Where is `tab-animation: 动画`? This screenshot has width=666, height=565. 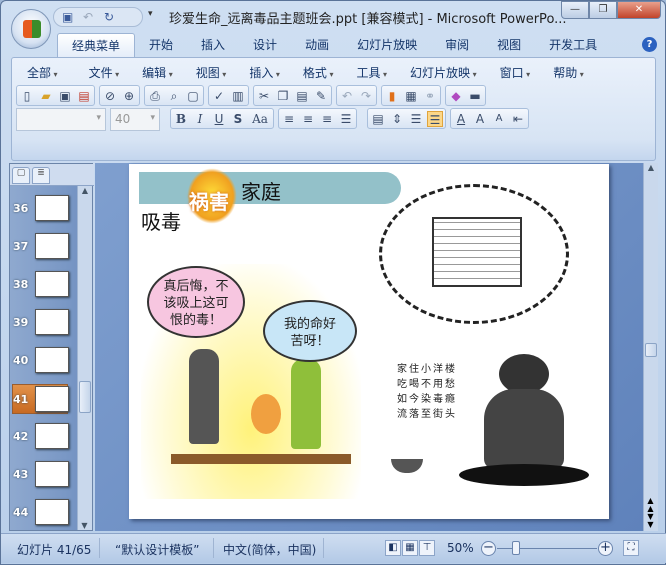 tab-animation: 动画 is located at coordinates (317, 45).